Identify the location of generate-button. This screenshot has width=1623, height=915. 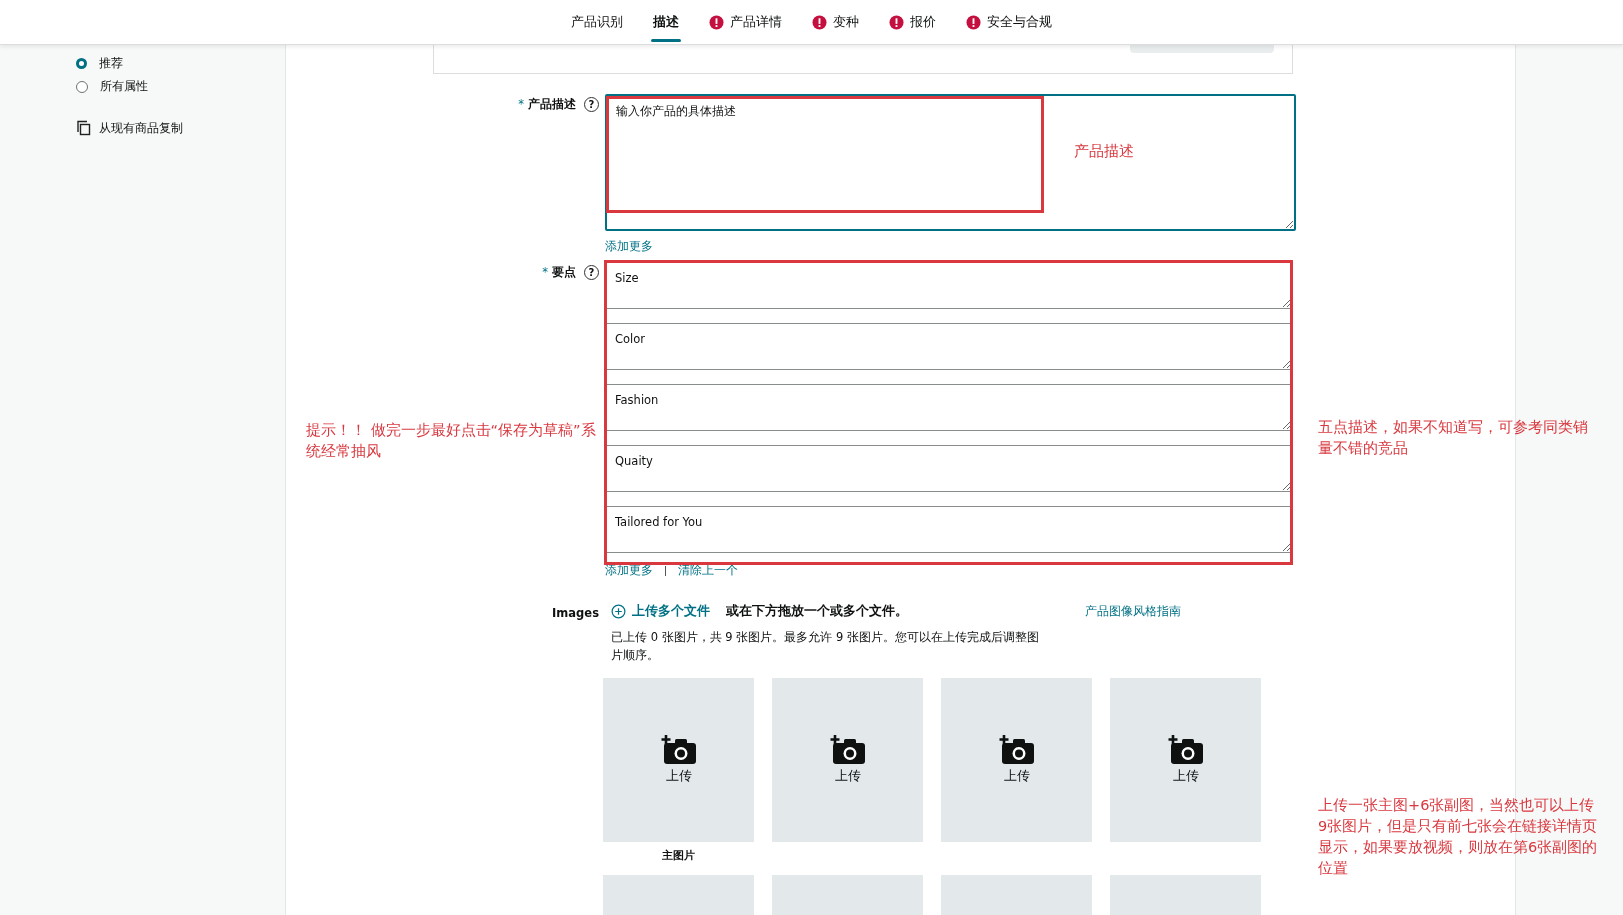
(1202, 49).